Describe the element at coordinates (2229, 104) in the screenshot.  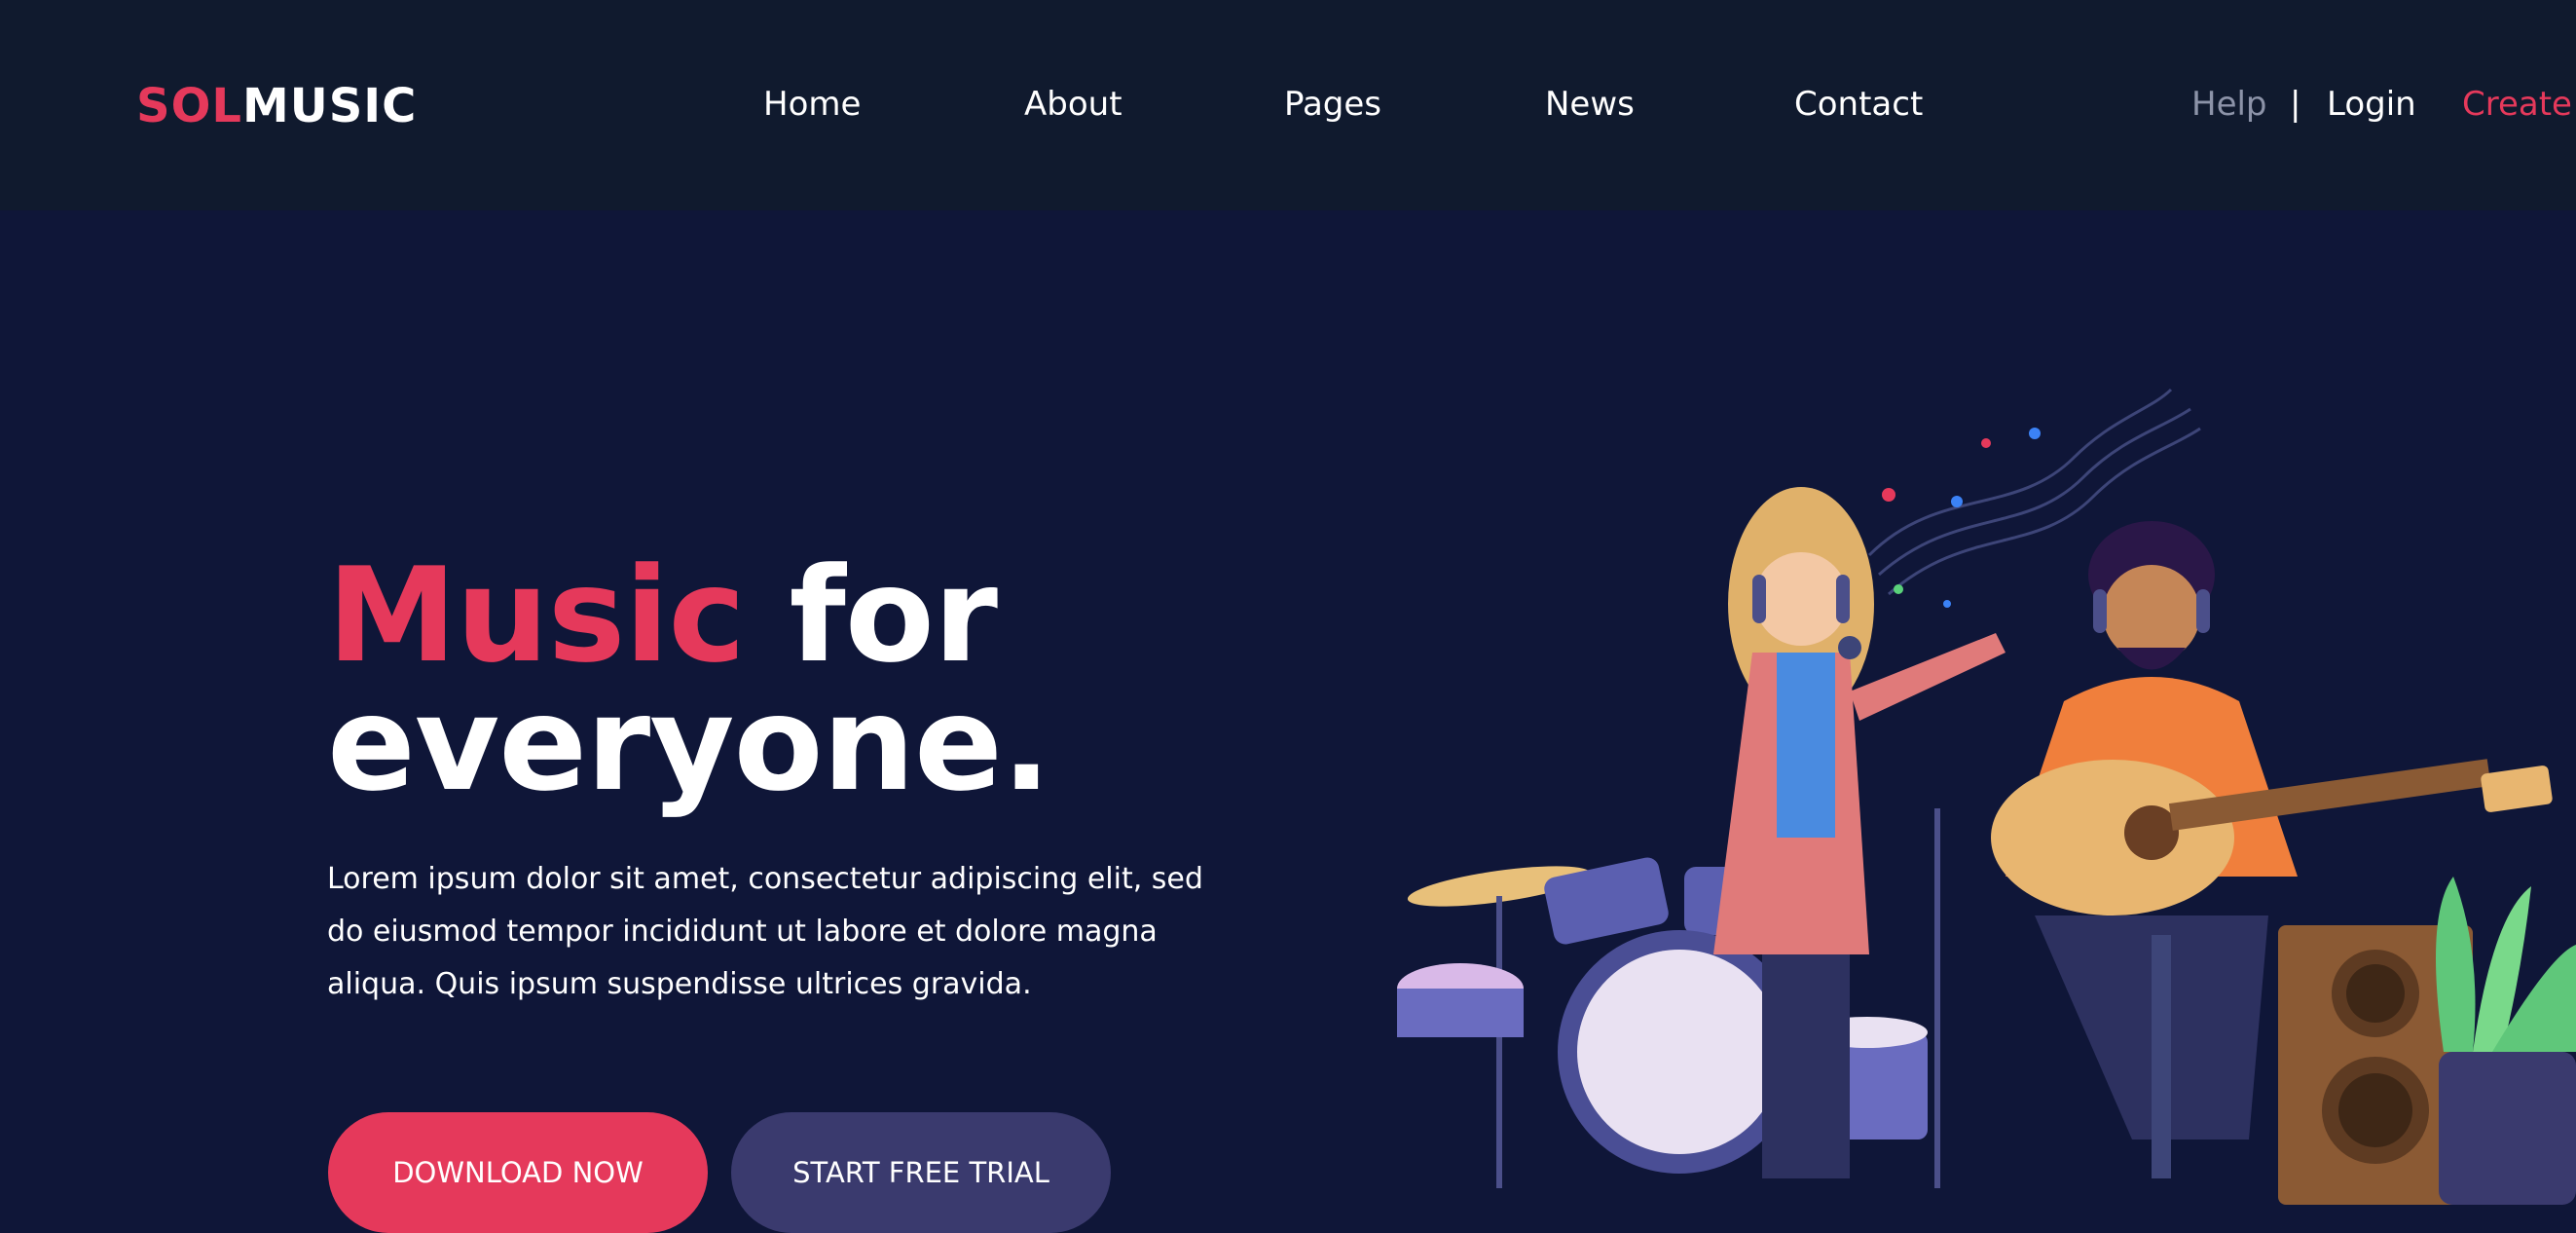
I see `help-link: Help` at that location.